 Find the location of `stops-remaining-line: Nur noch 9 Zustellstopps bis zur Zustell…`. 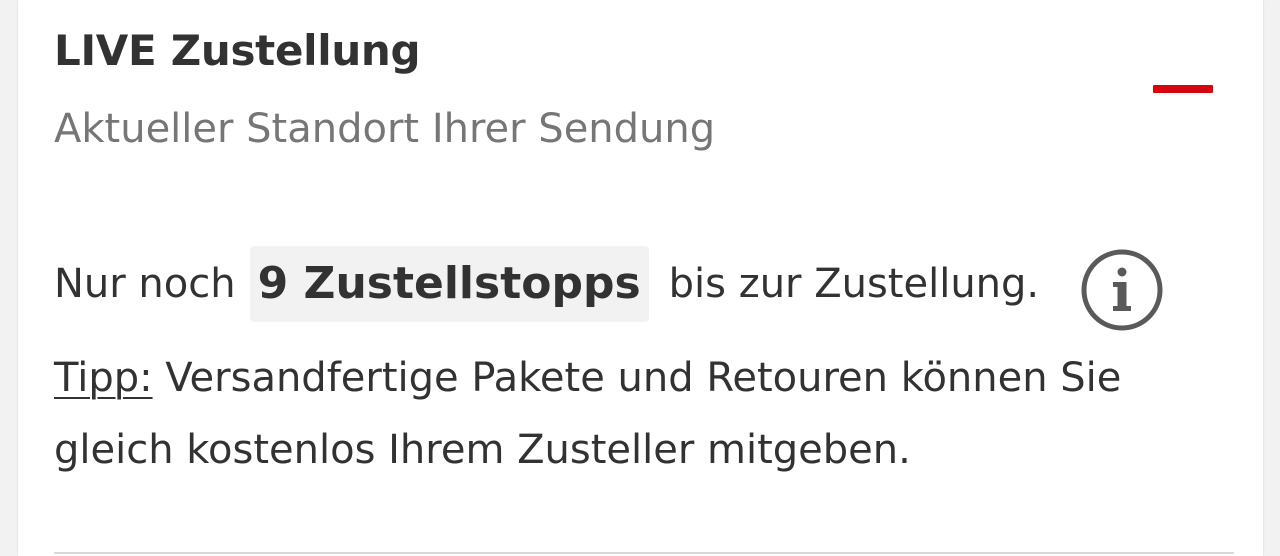

stops-remaining-line: Nur noch 9 Zustellstopps bis zur Zustell… is located at coordinates (546, 284).